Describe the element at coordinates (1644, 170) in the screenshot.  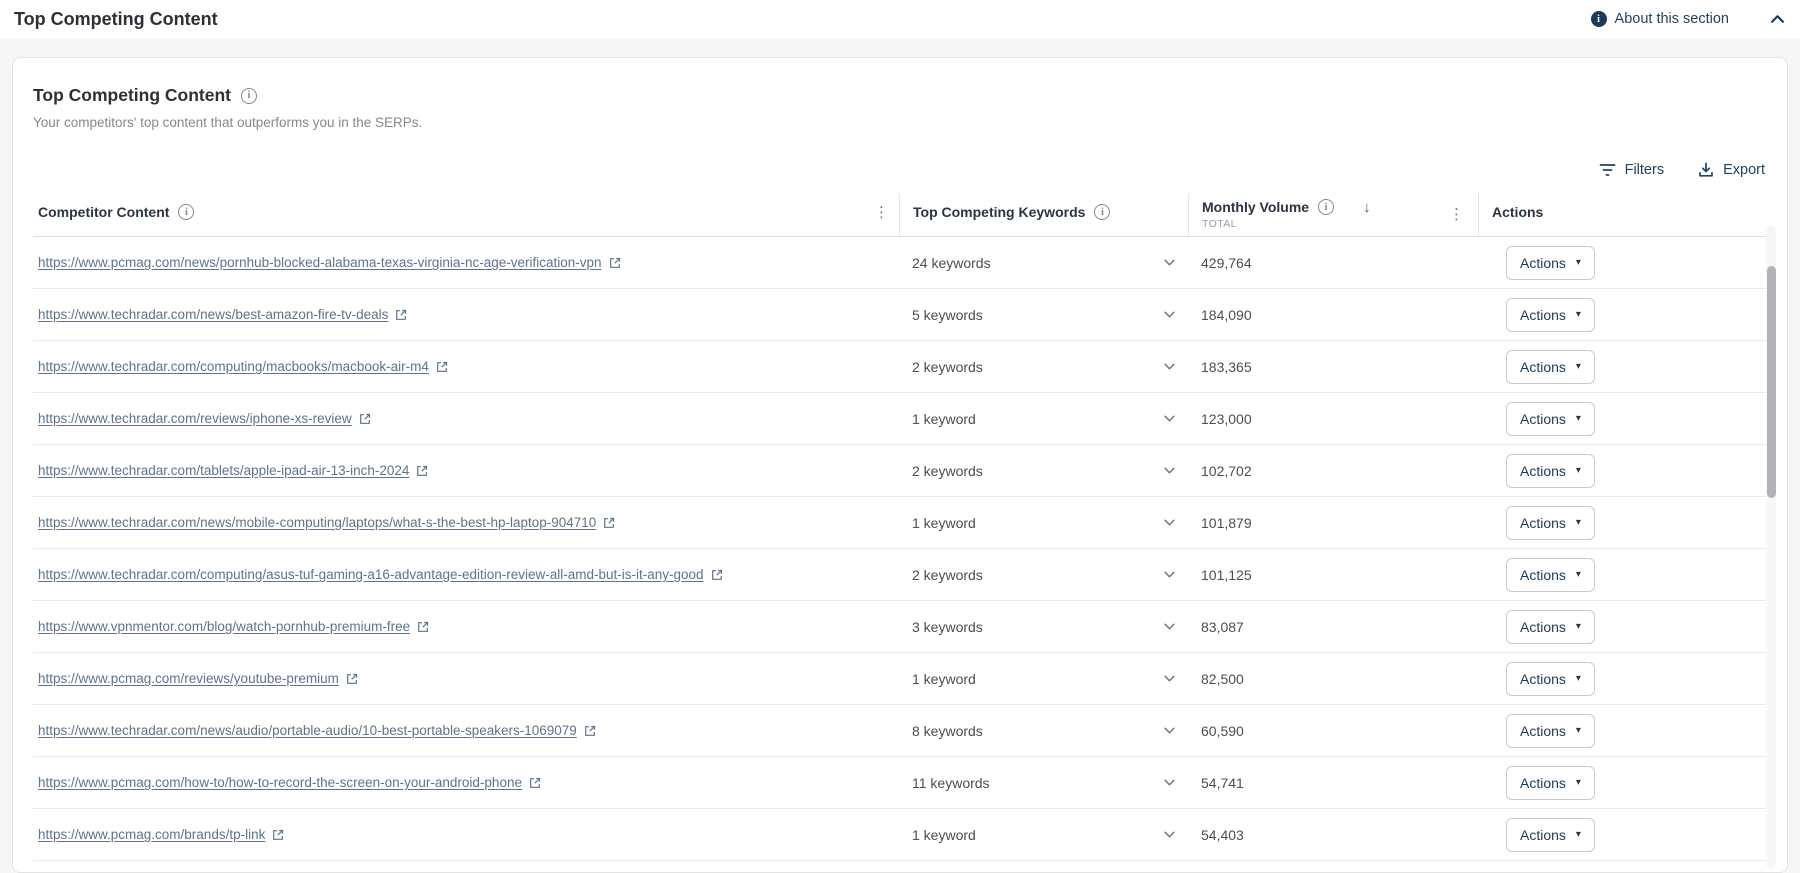
I see `filters-label: Filters` at that location.